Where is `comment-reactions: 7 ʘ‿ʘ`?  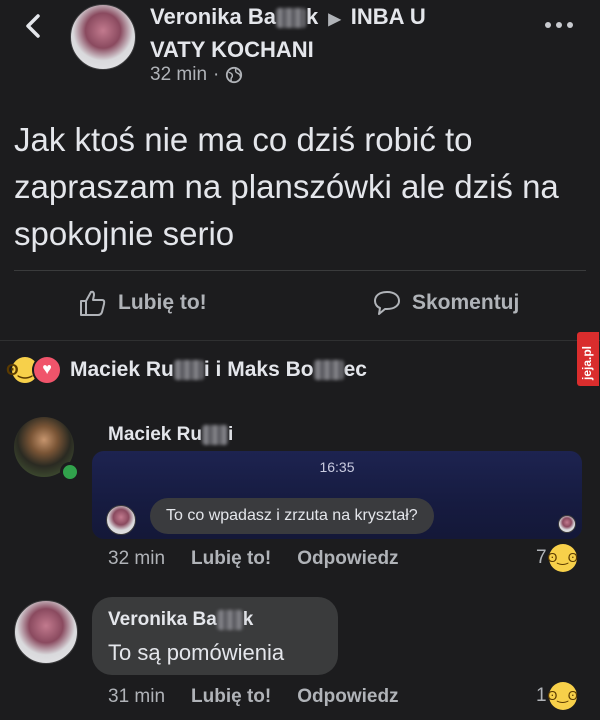
comment-reactions: 7 ʘ‿ʘ is located at coordinates (557, 558).